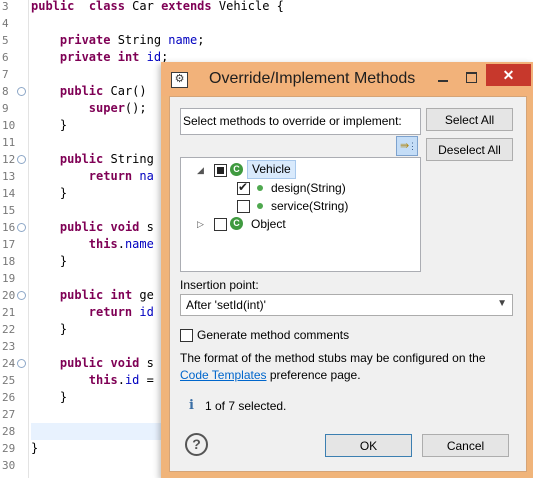 This screenshot has height=478, width=533. Describe the element at coordinates (121, 380) in the screenshot. I see `code-text: this.id =` at that location.